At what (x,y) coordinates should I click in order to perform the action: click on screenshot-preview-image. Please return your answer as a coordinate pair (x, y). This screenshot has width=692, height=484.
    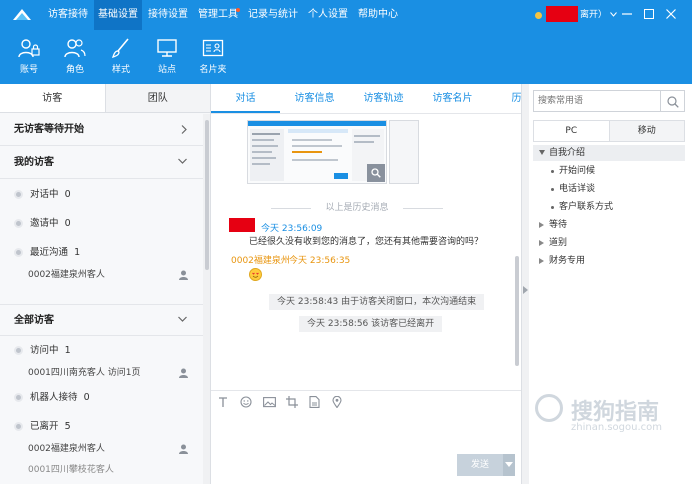
    Looking at the image, I should click on (317, 151).